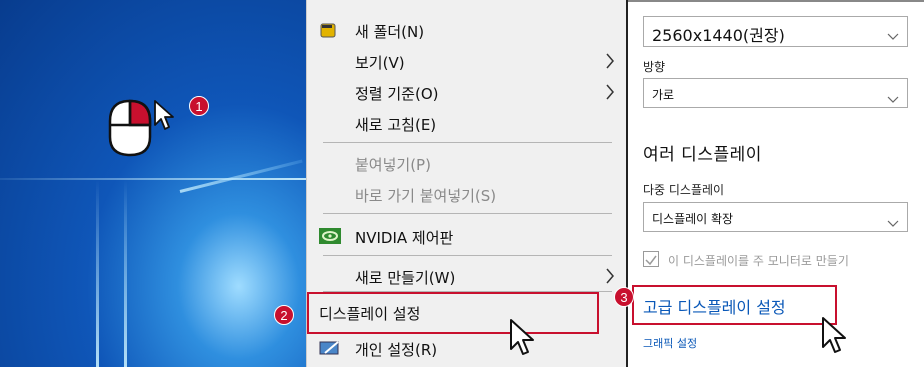 This screenshot has height=367, width=924. What do you see at coordinates (405, 278) in the screenshot?
I see `menu-item-label: 새로 만들기(W)` at bounding box center [405, 278].